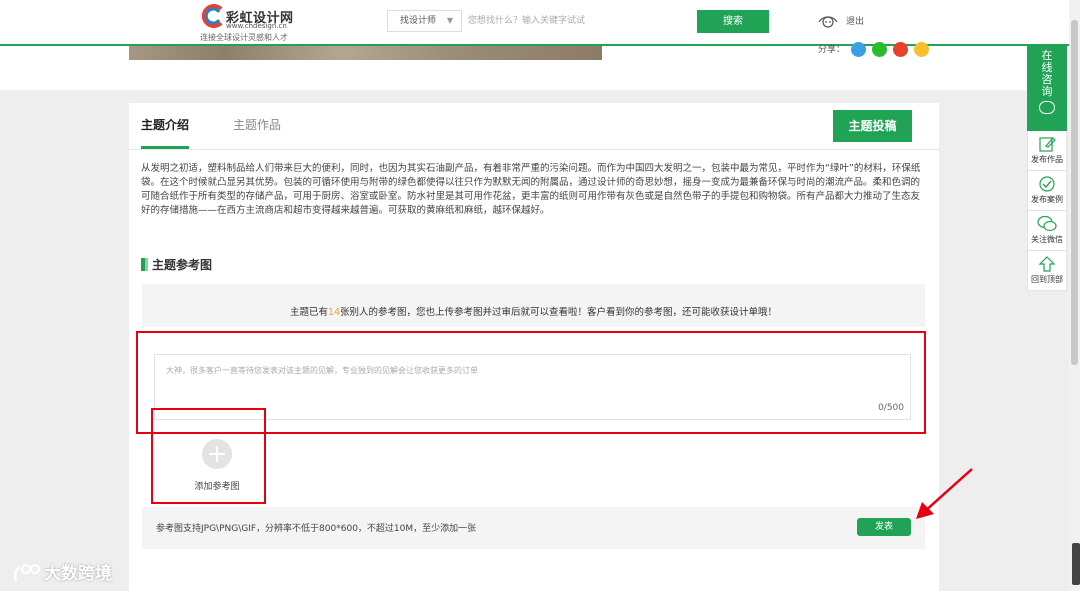 Image resolution: width=1080 pixels, height=591 pixels. What do you see at coordinates (733, 21) in the screenshot?
I see `search-button: 搜索` at bounding box center [733, 21].